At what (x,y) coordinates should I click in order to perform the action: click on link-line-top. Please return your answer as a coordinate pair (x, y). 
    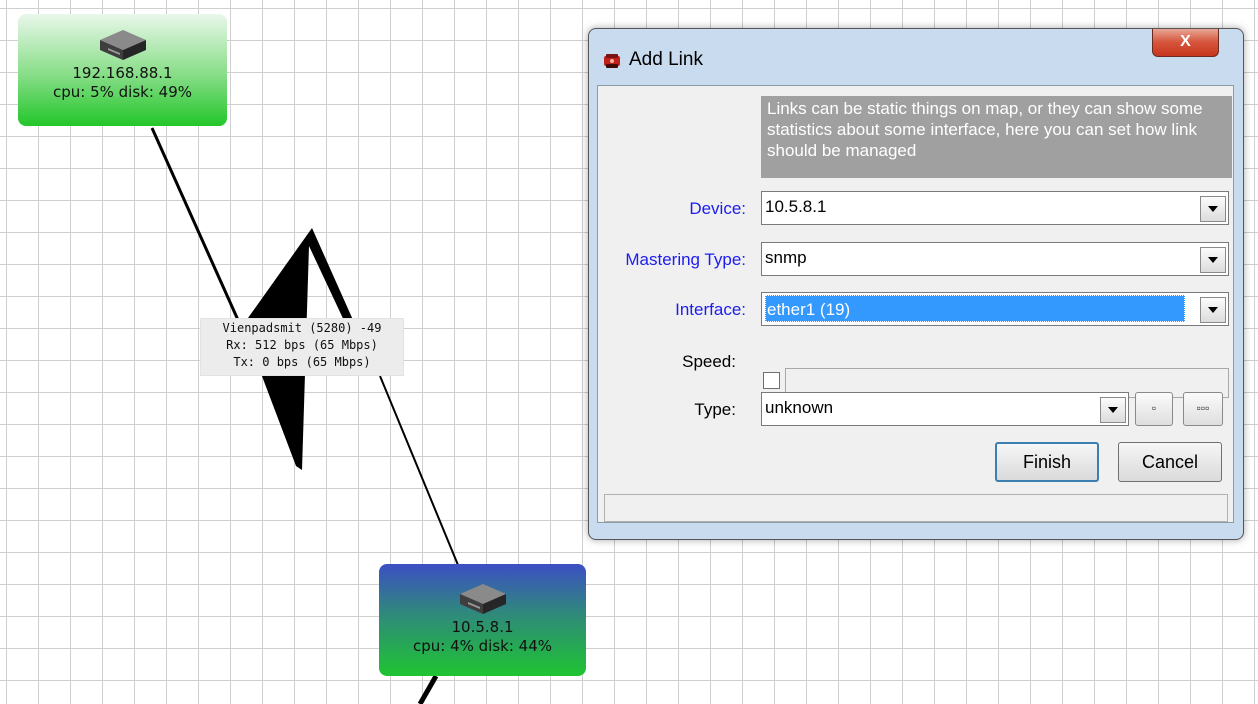
    Looking at the image, I should click on (195, 224).